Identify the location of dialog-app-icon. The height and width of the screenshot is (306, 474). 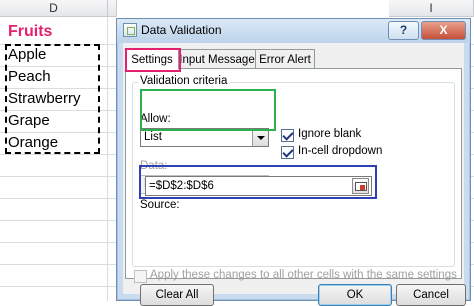
(130, 30).